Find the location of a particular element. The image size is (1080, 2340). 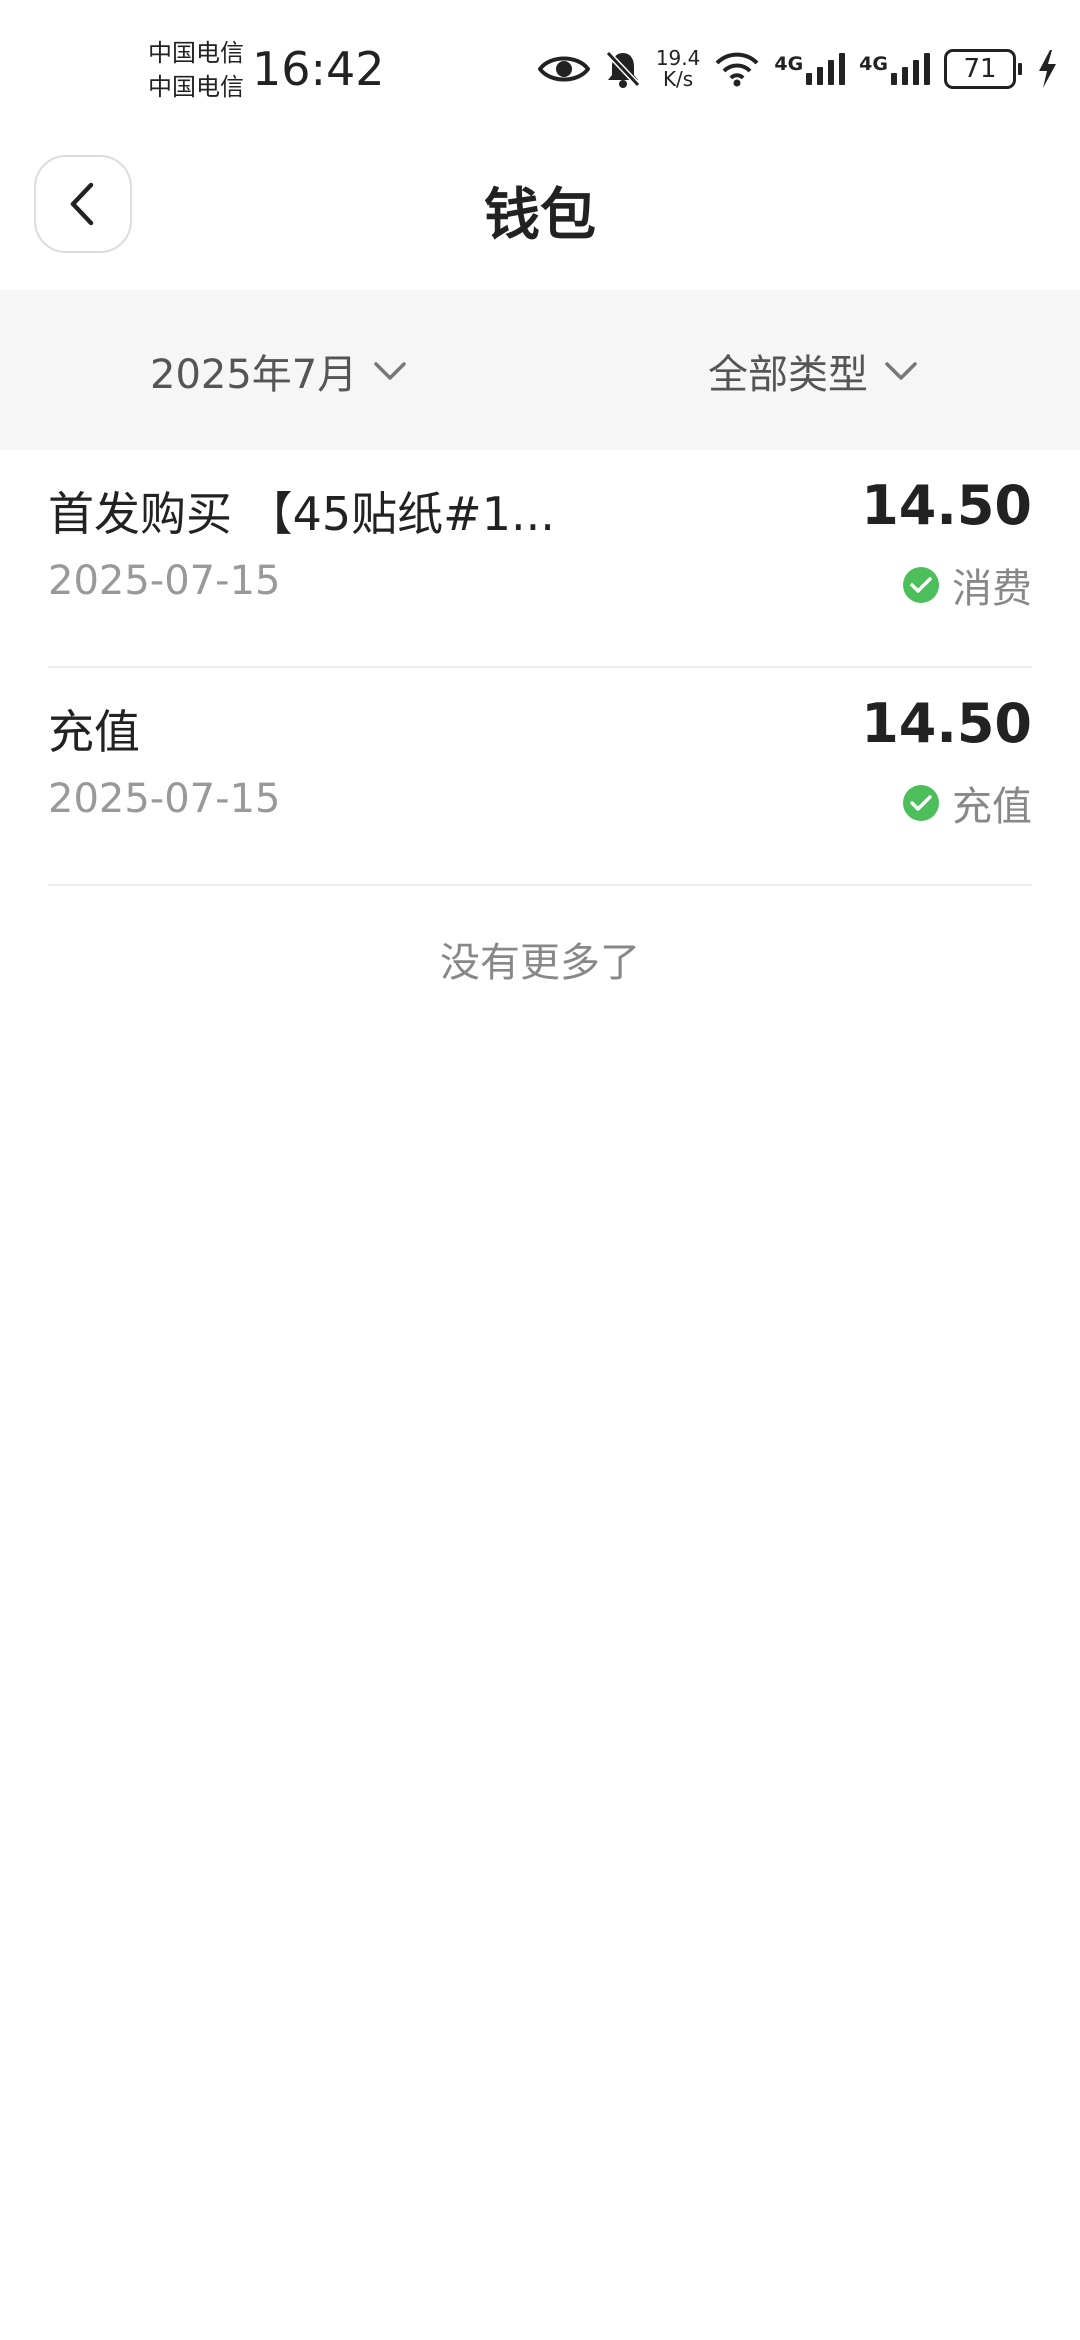

transaction-title: 充值 is located at coordinates (94, 732).